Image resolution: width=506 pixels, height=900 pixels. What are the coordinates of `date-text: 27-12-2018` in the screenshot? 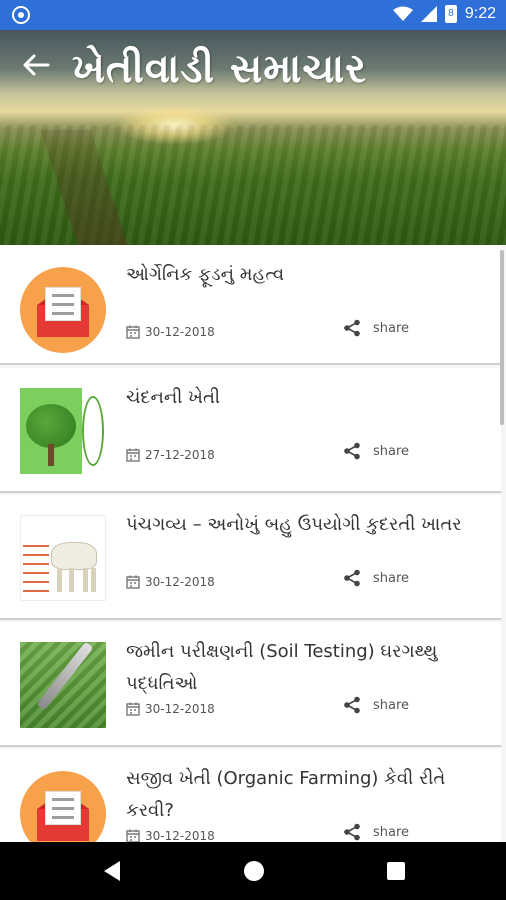 It's located at (180, 455).